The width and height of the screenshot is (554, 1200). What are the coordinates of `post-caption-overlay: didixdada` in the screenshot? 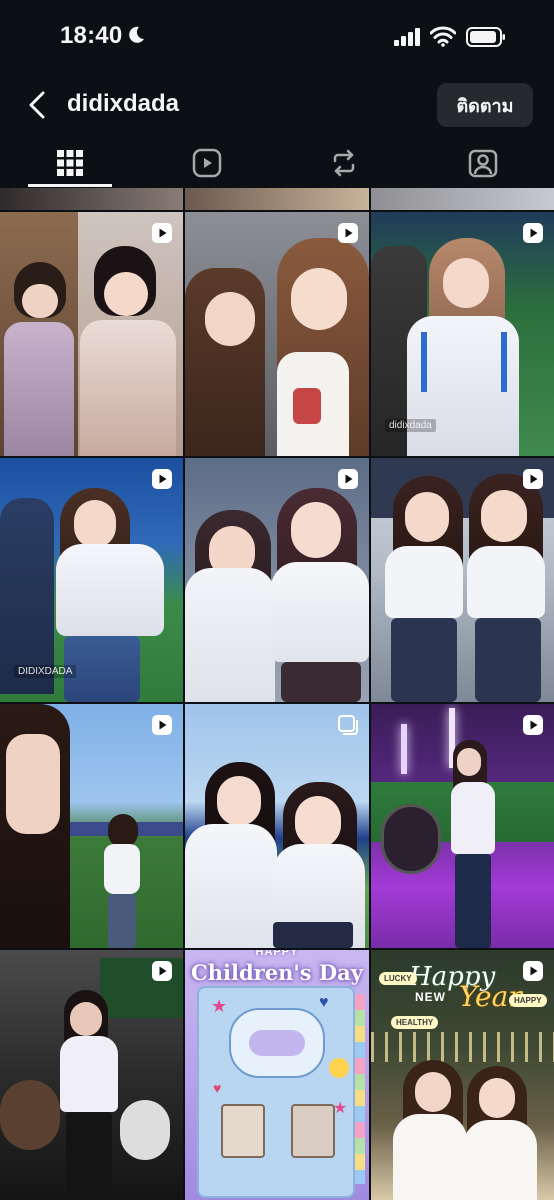 It's located at (410, 425).